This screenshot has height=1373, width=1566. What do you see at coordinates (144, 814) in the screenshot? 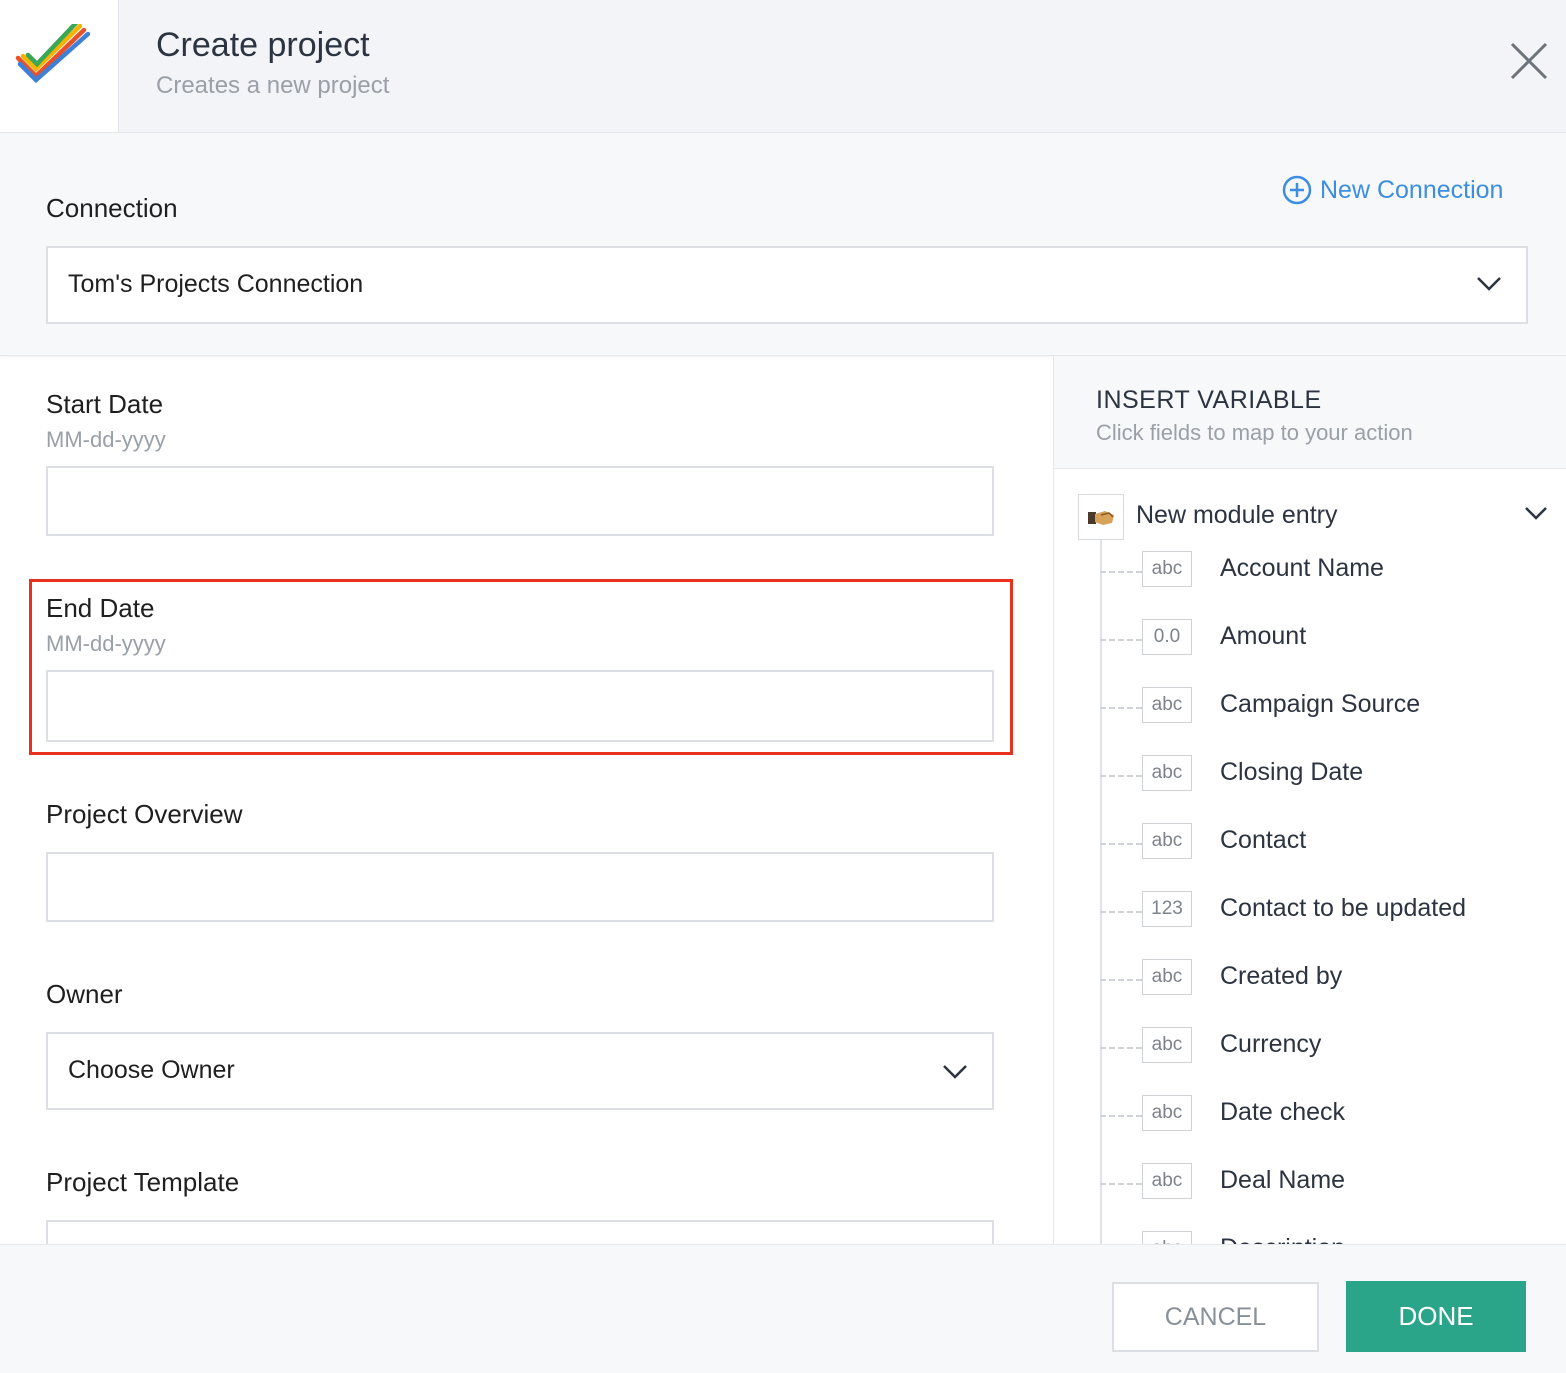
I see `project-overview-label: Project Overview` at bounding box center [144, 814].